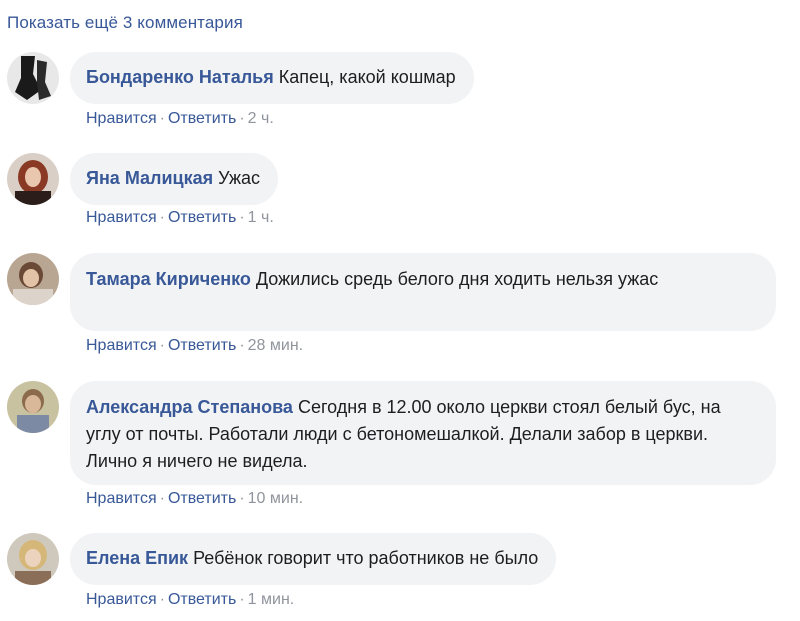 Image resolution: width=800 pixels, height=621 pixels. What do you see at coordinates (367, 77) in the screenshot?
I see `comment-text: Капец, какой кошмар` at bounding box center [367, 77].